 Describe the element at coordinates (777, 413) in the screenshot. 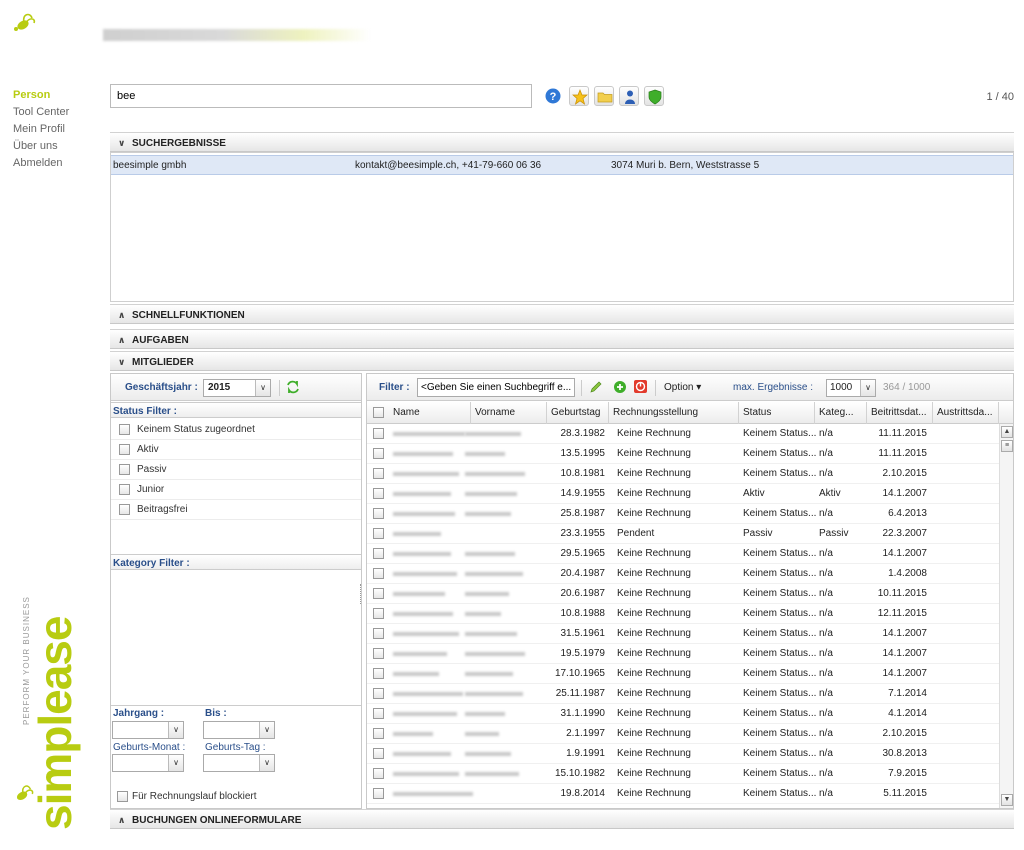

I see `column-header-status: Status` at that location.